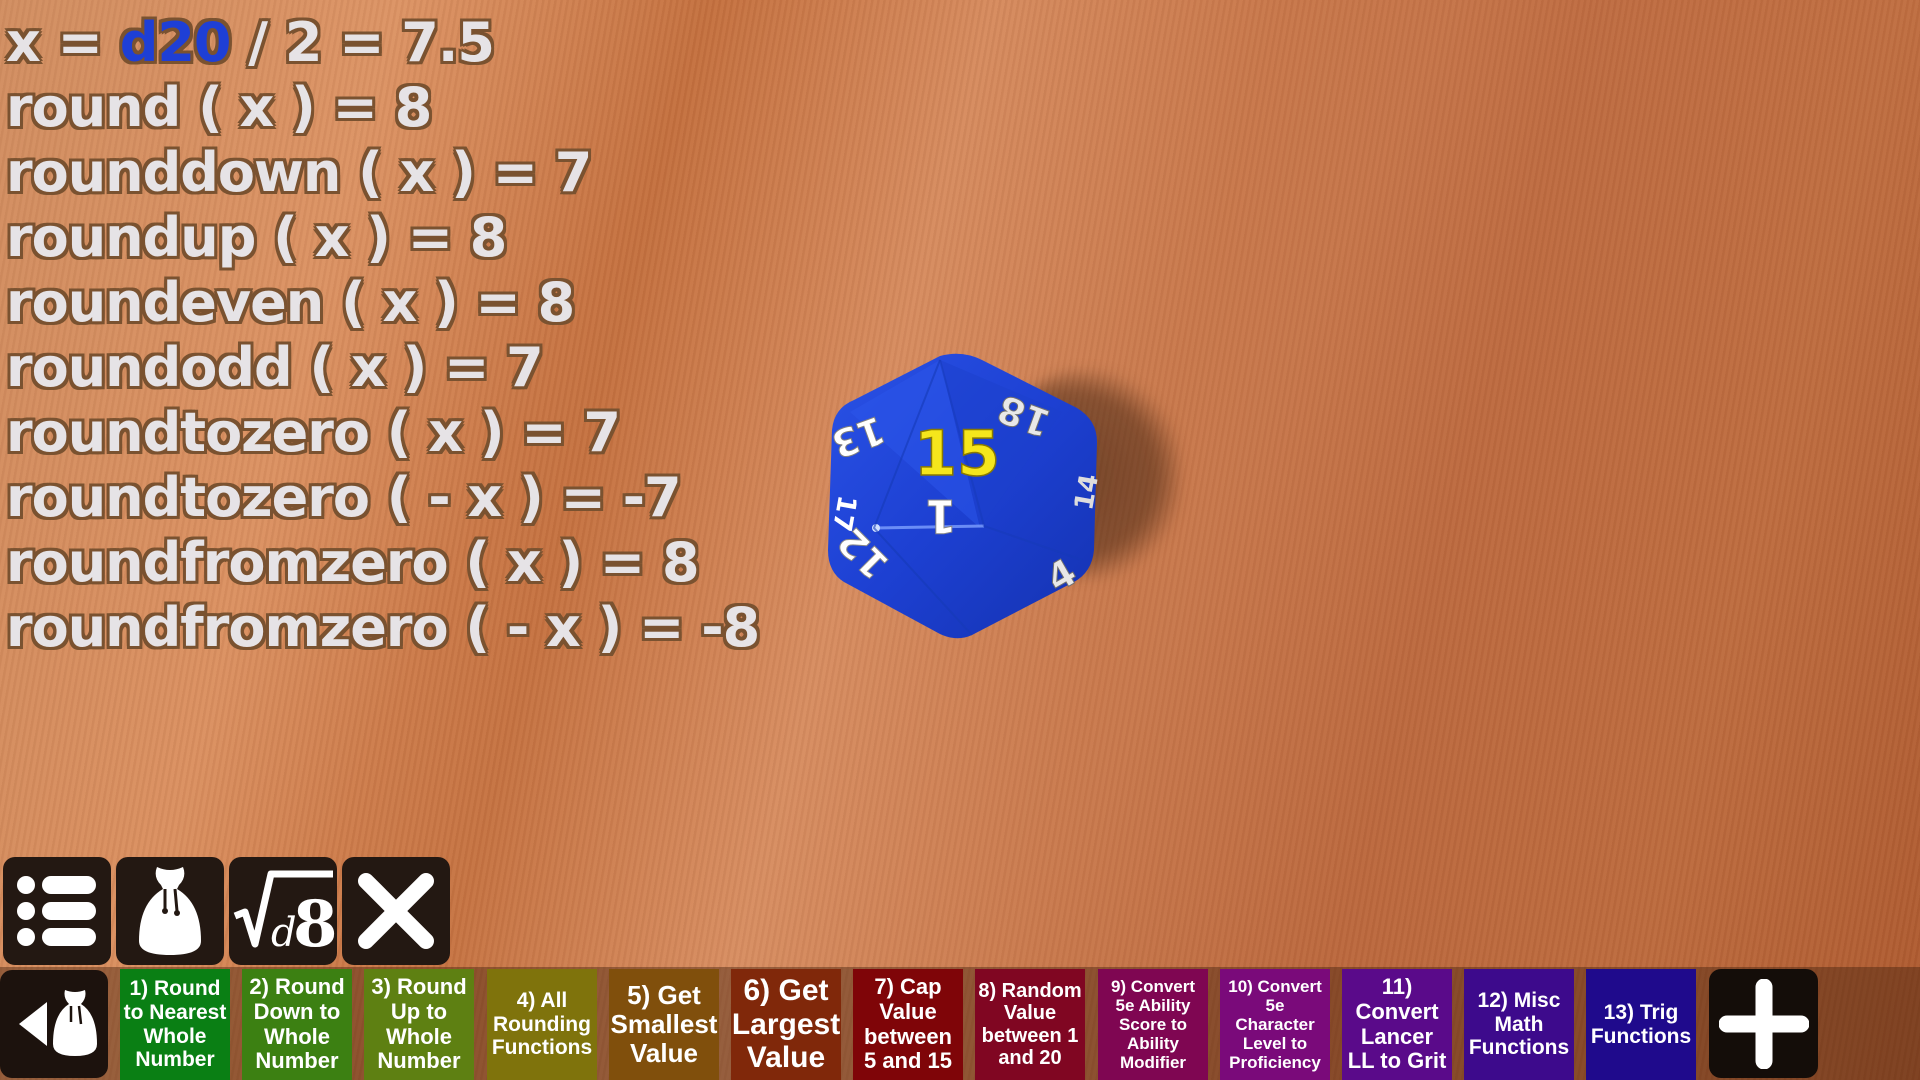 The width and height of the screenshot is (1920, 1080). I want to click on preset-label-line: and 20, so click(1030, 1057).